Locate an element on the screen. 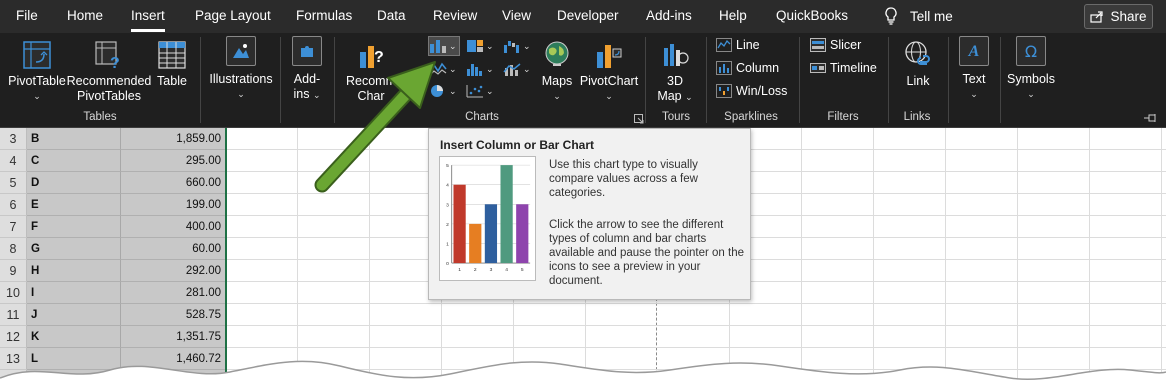 The width and height of the screenshot is (1166, 390). cell-label: F is located at coordinates (74, 227).